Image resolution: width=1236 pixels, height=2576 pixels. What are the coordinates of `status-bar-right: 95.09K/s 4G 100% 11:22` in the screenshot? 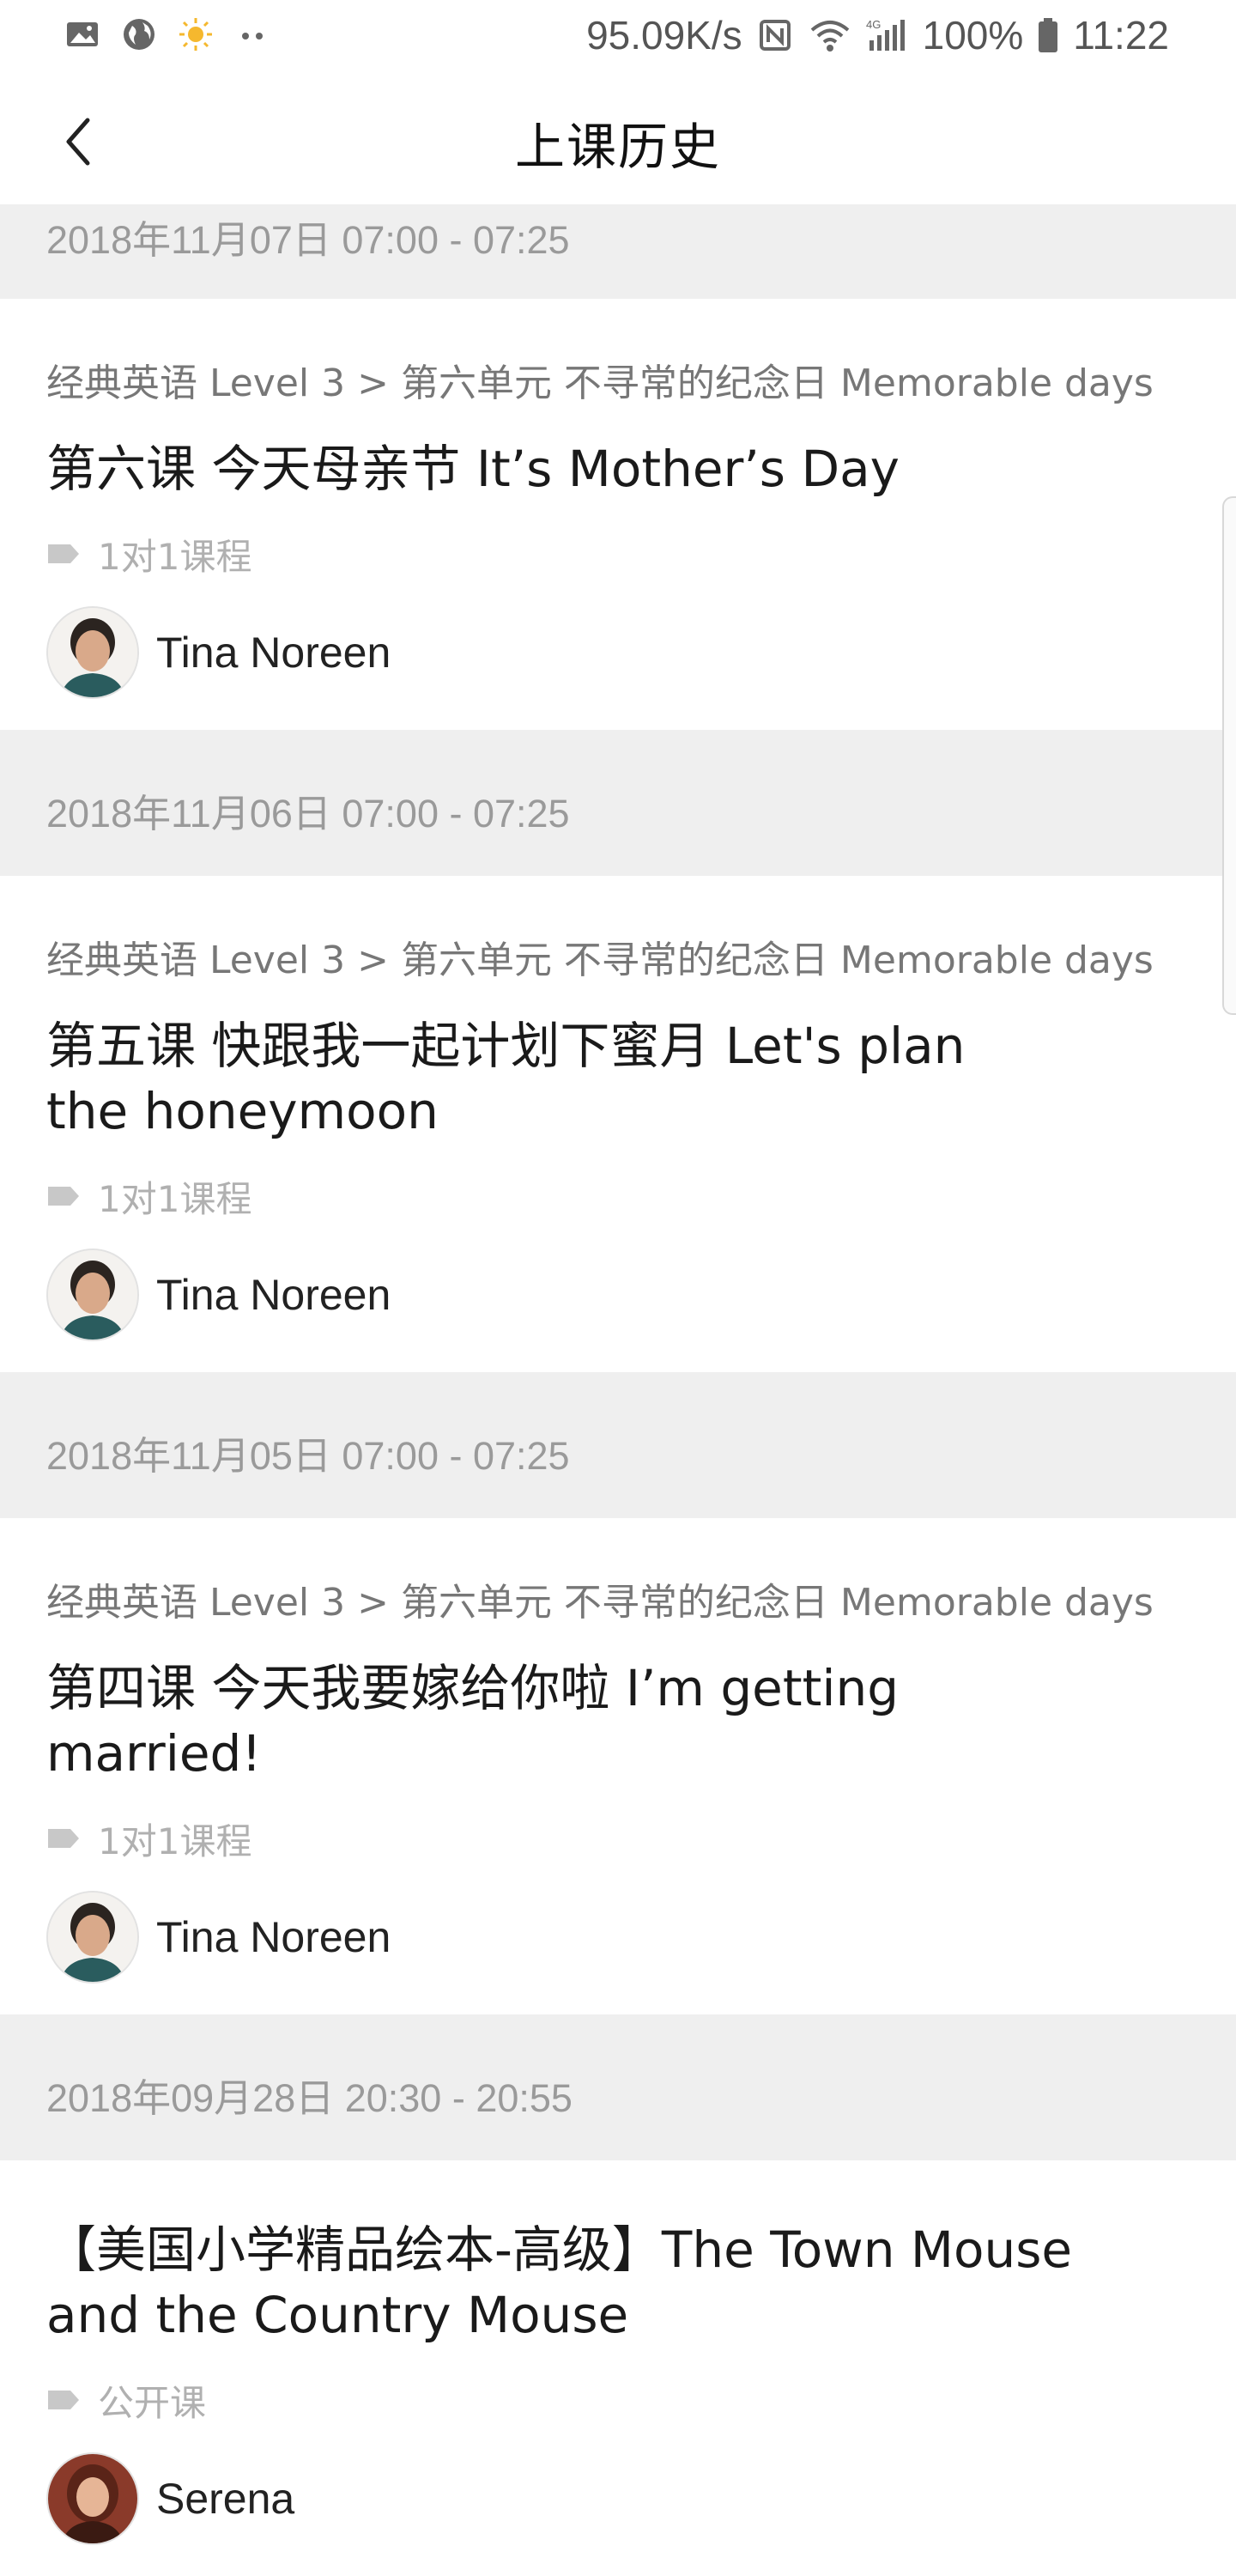 It's located at (877, 35).